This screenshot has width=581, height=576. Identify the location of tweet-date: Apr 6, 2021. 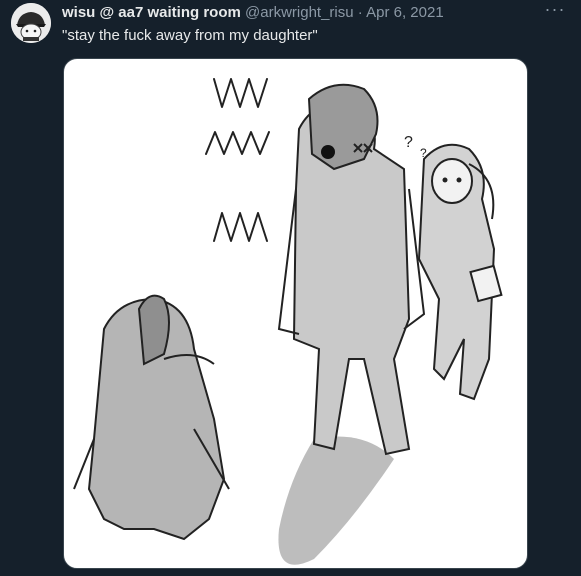
(405, 12).